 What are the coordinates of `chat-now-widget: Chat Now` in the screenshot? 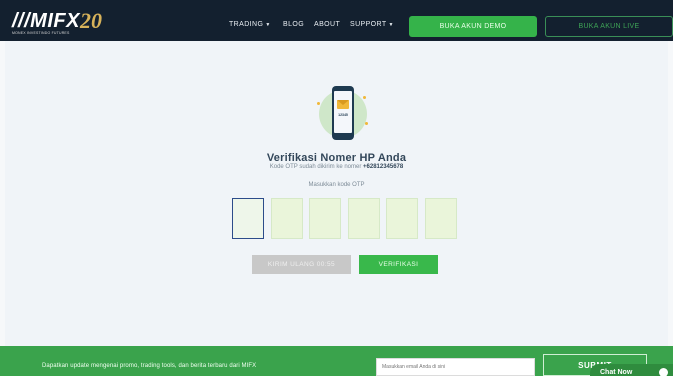 It's located at (631, 370).